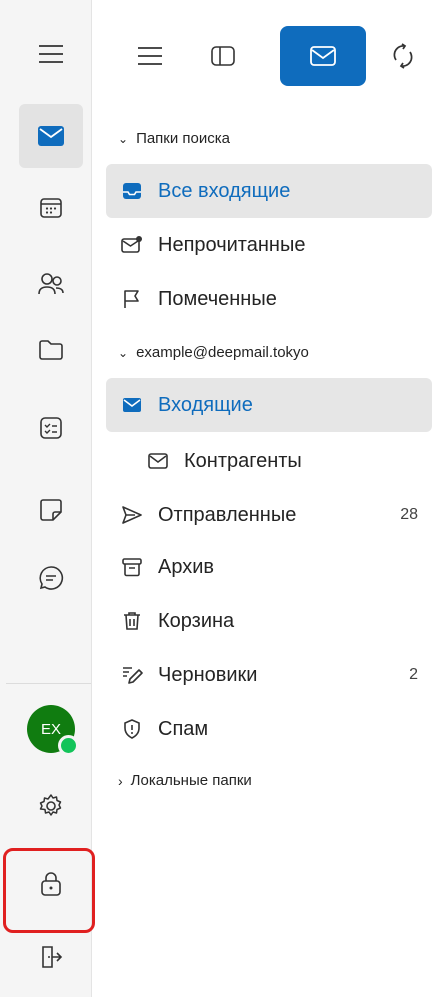 The height and width of the screenshot is (997, 436). What do you see at coordinates (269, 729) in the screenshot?
I see `folder-spam: Спам` at bounding box center [269, 729].